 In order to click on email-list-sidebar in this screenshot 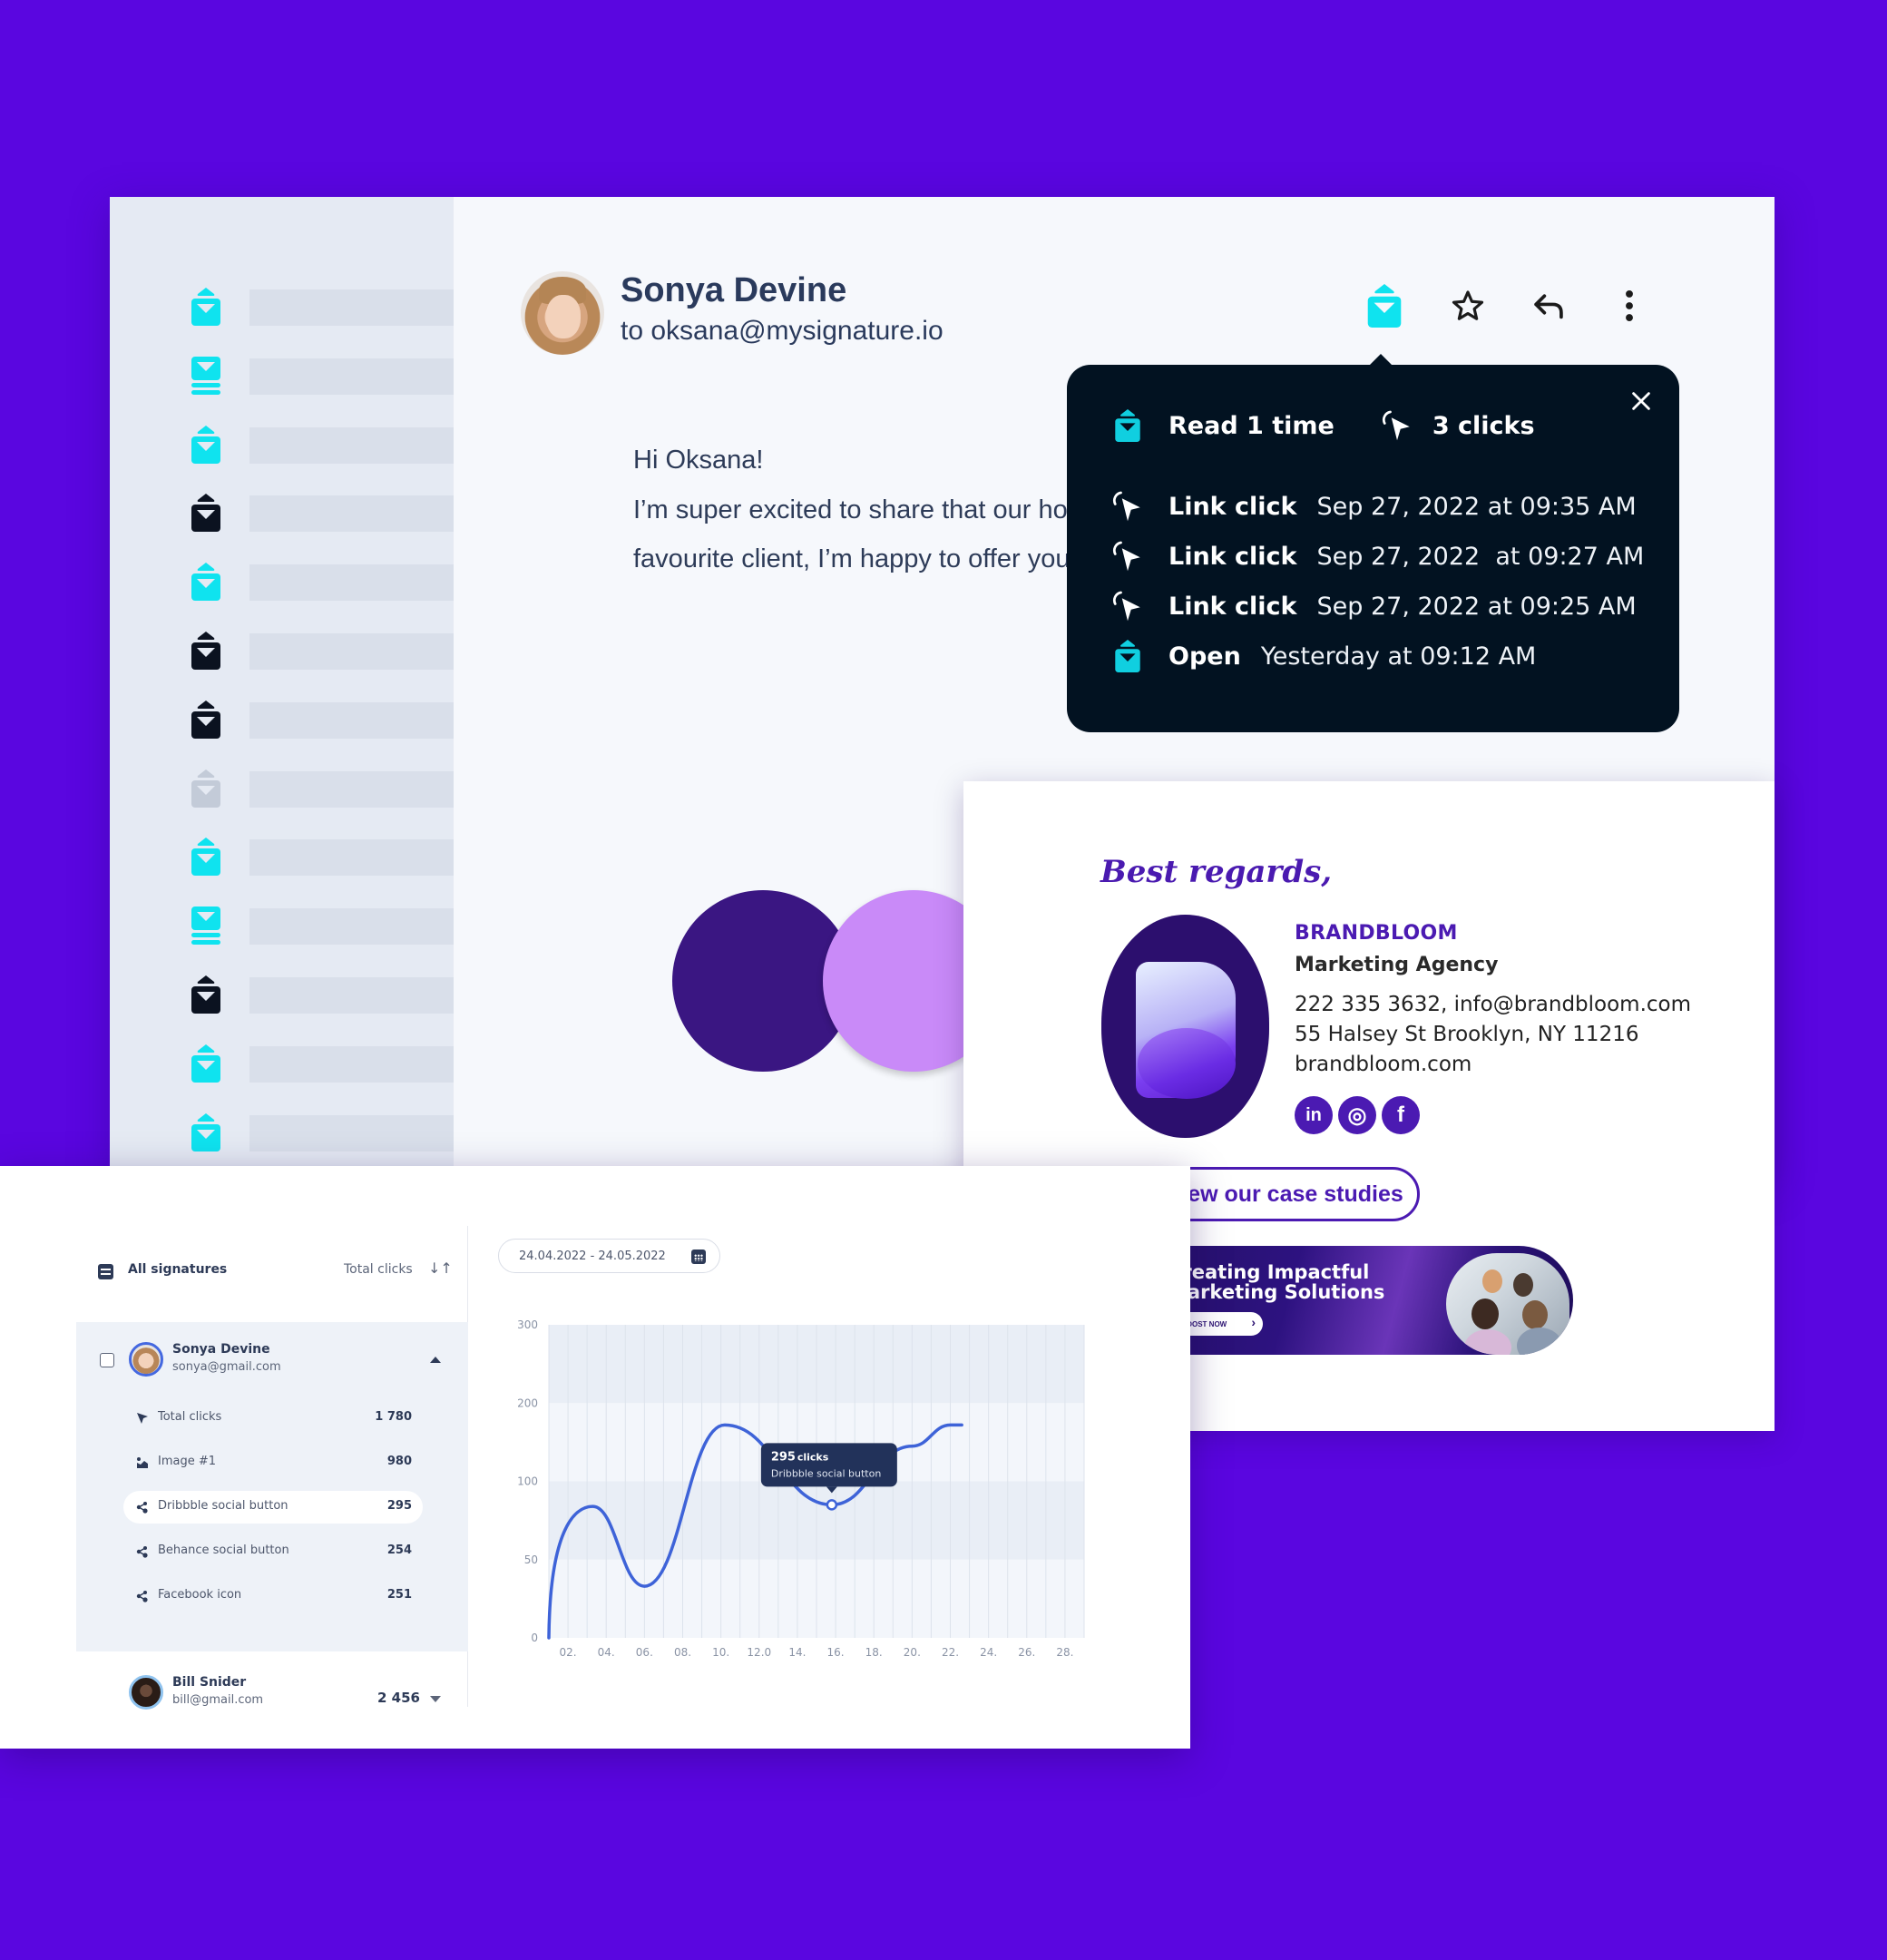, I will do `click(282, 687)`.